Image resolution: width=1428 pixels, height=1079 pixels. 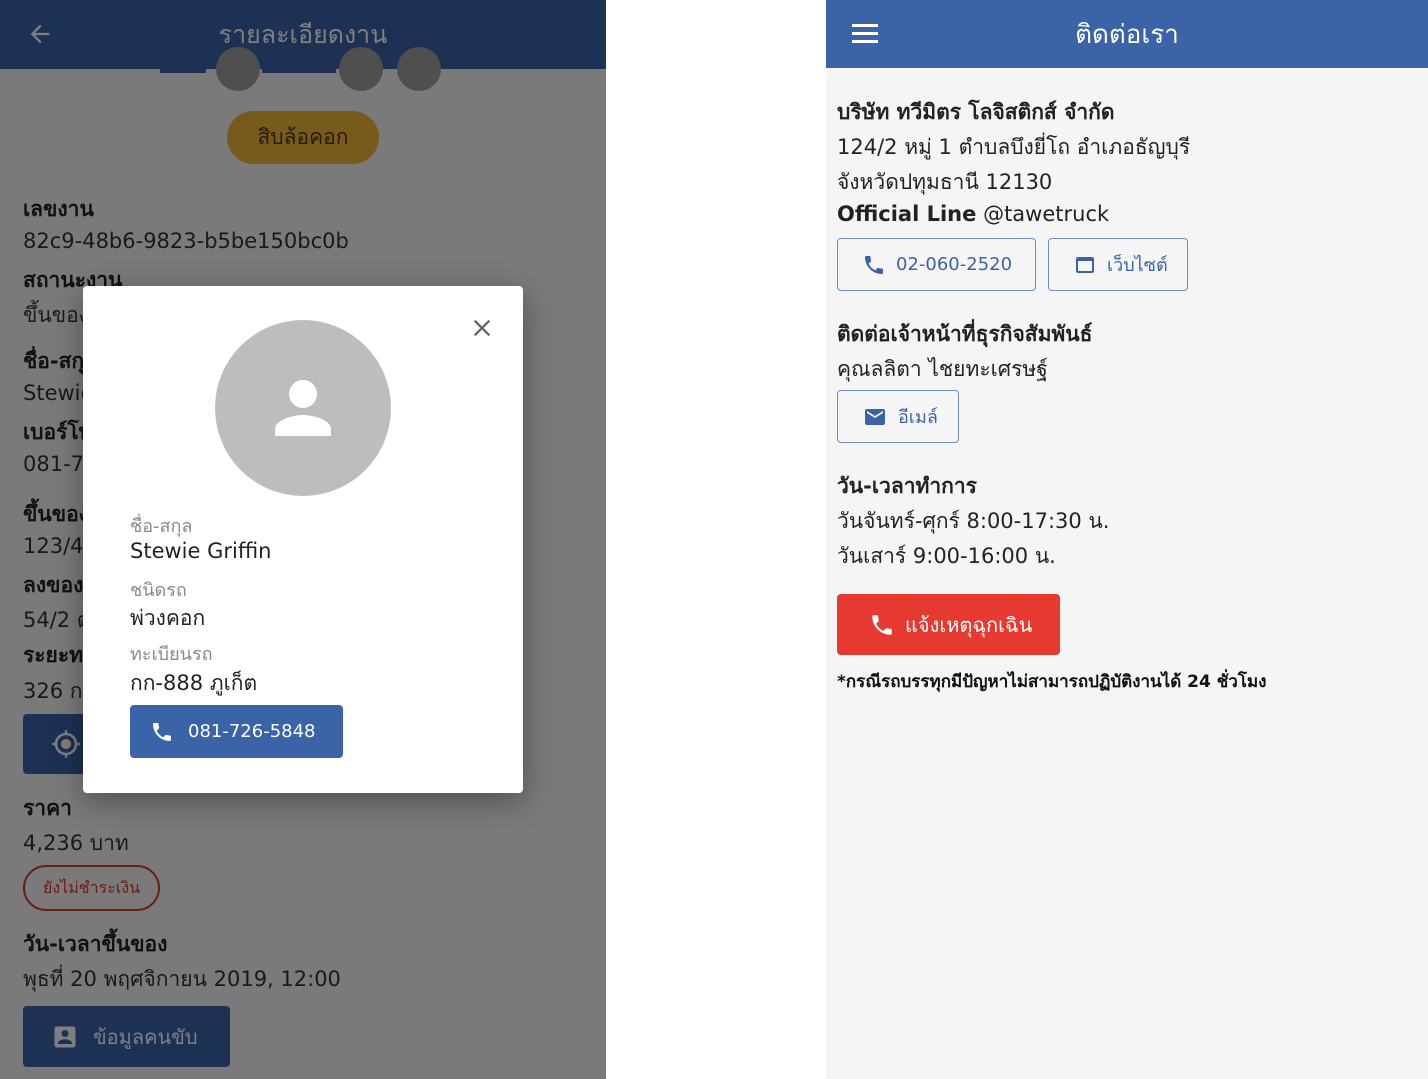 I want to click on call-driver-button: 081-726-5848, so click(x=236, y=731).